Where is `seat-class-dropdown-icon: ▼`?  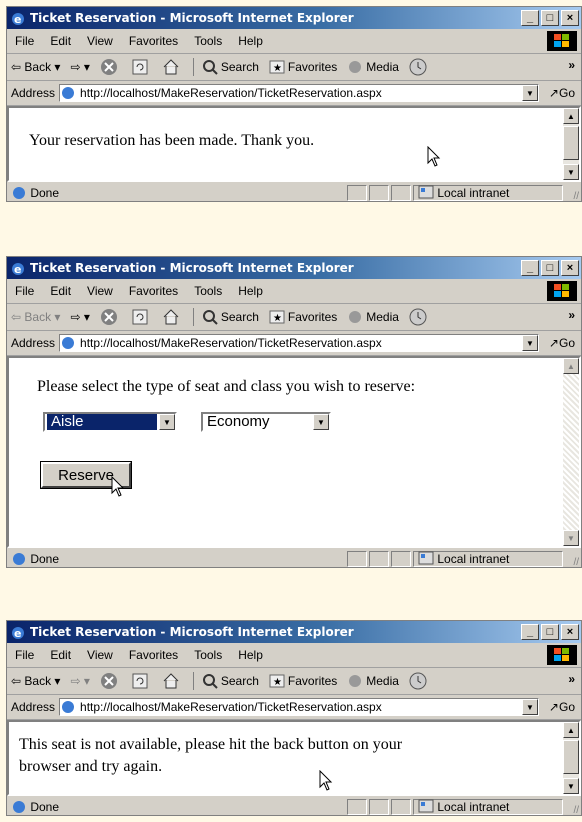 seat-class-dropdown-icon: ▼ is located at coordinates (321, 422).